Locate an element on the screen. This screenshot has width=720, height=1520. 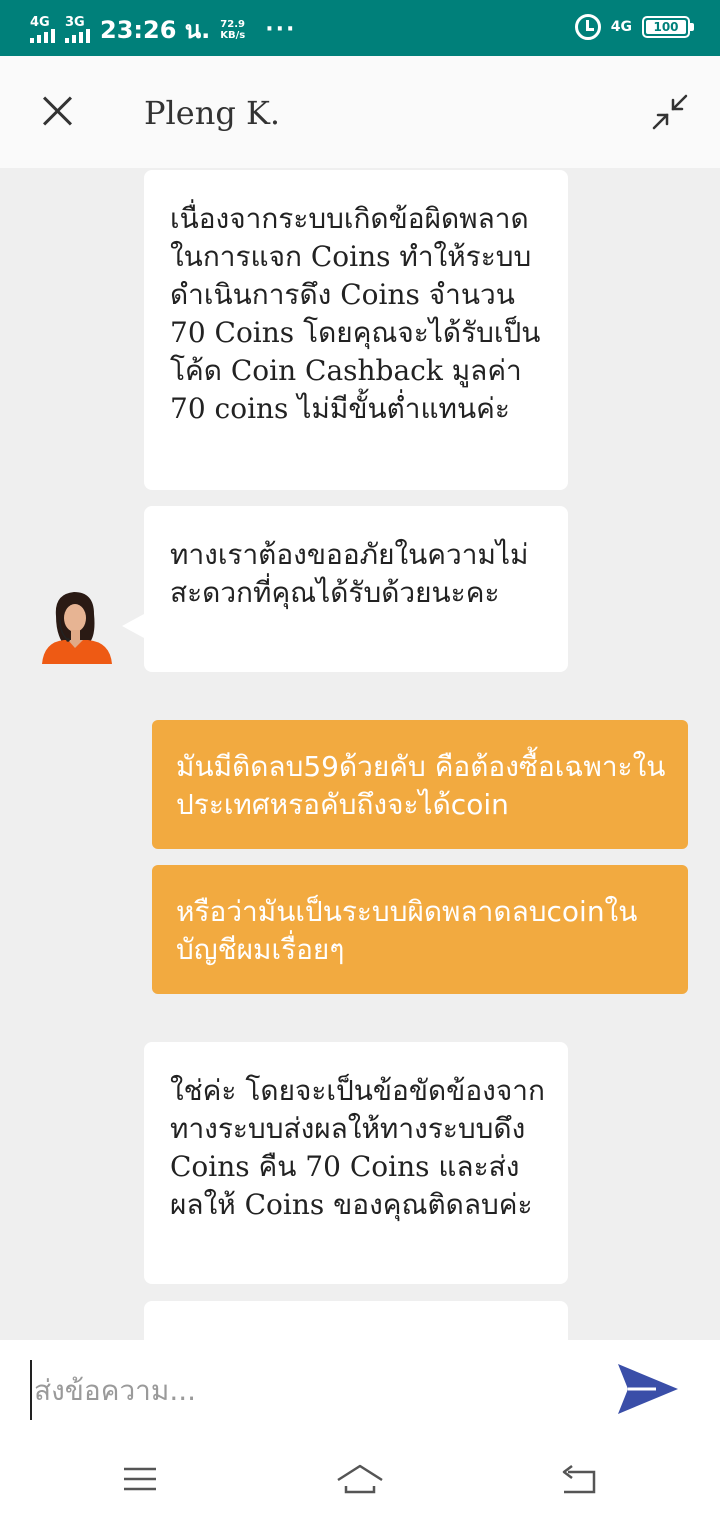
sim2-label: 3G is located at coordinates (75, 22).